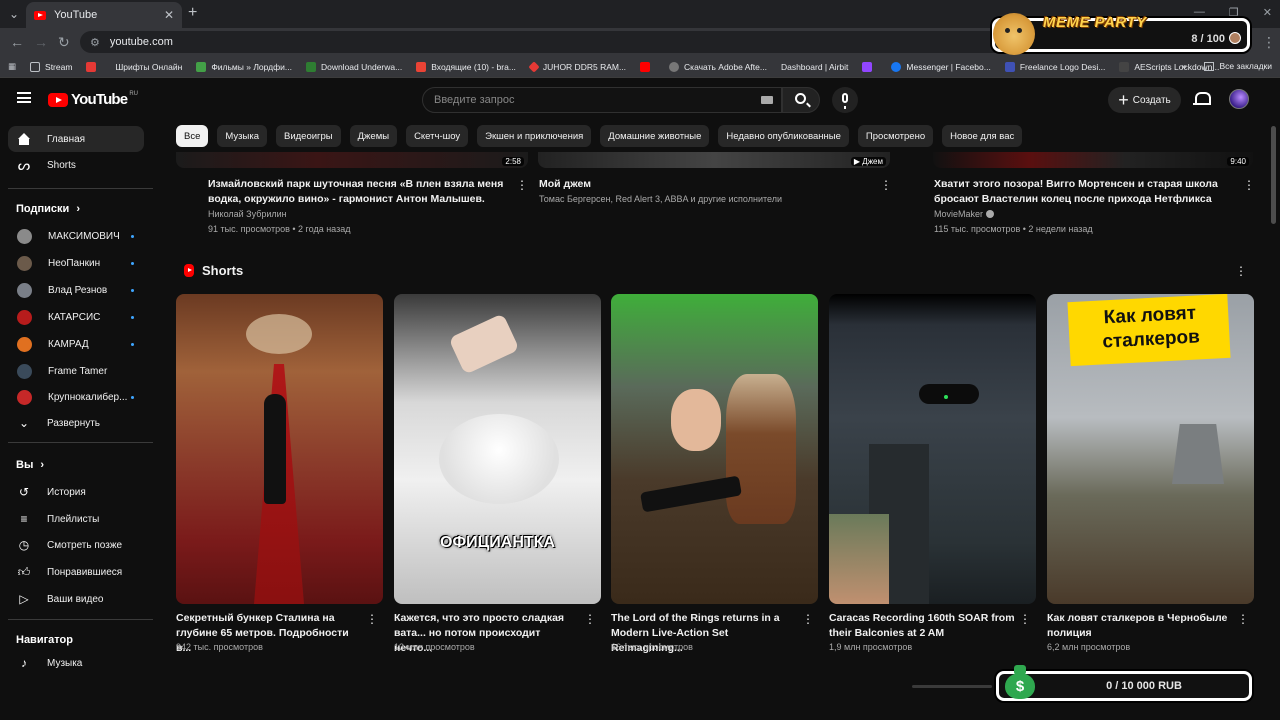  Describe the element at coordinates (1140, 626) in the screenshot. I see `short-title: Как ловят сталкеров в Чернобыле полиция` at that location.